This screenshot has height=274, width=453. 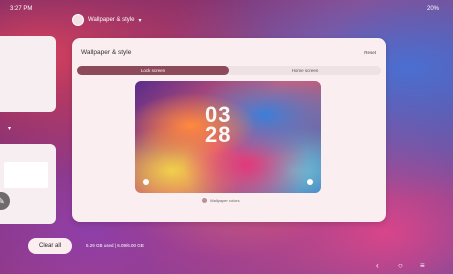 I want to click on status-time: 3:27 PM, so click(x=21, y=9).